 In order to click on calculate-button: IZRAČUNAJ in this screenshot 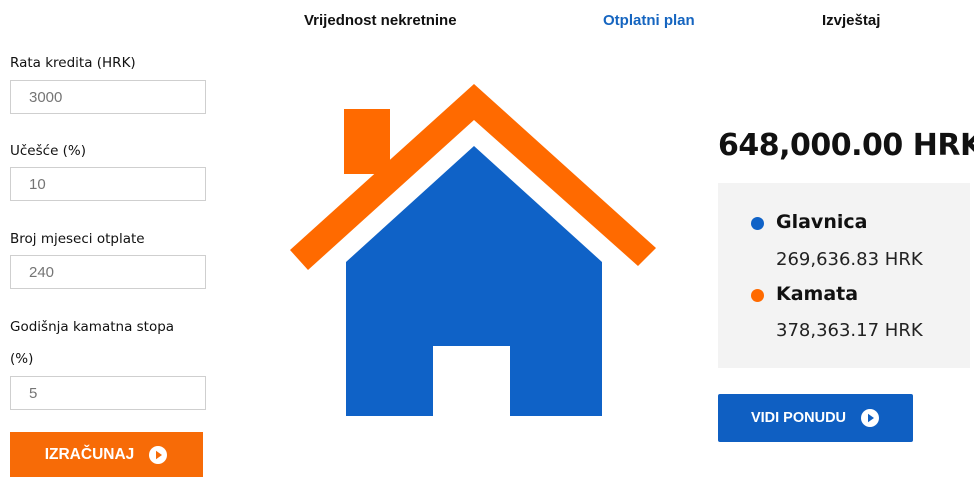, I will do `click(106, 454)`.